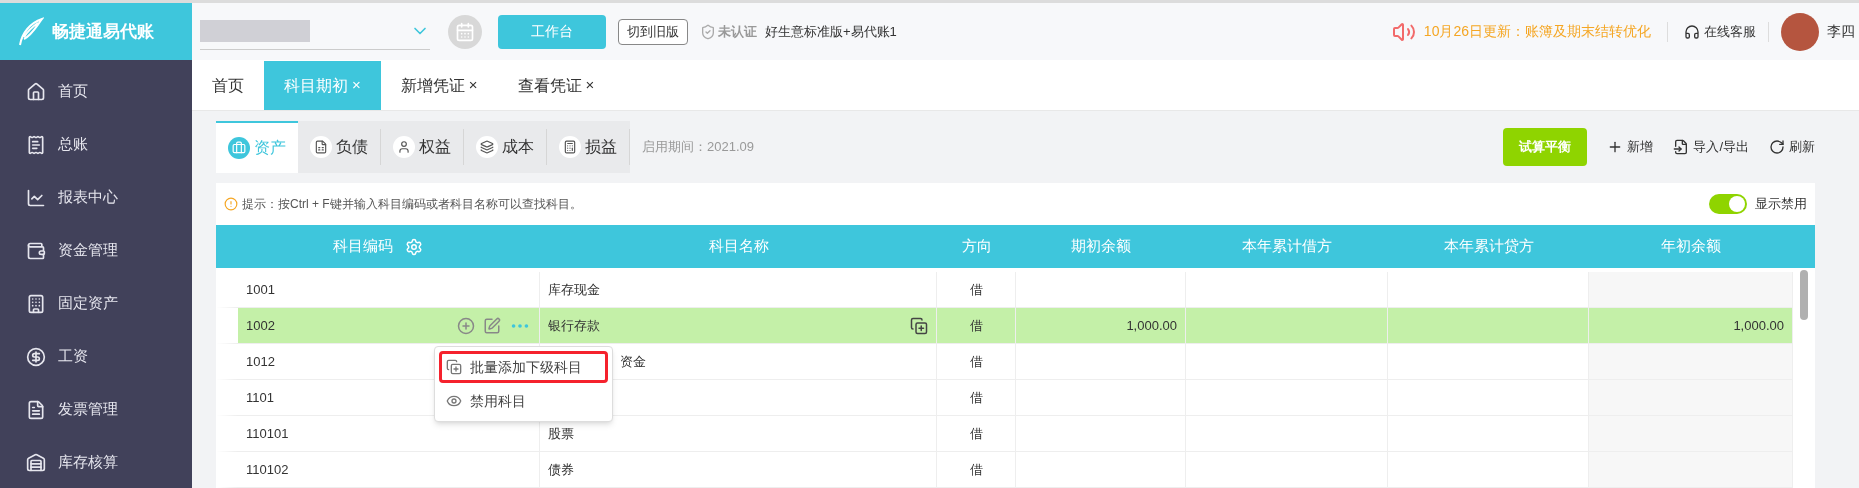 The height and width of the screenshot is (488, 1859). I want to click on table-cell-text: 银行存款, so click(574, 325).